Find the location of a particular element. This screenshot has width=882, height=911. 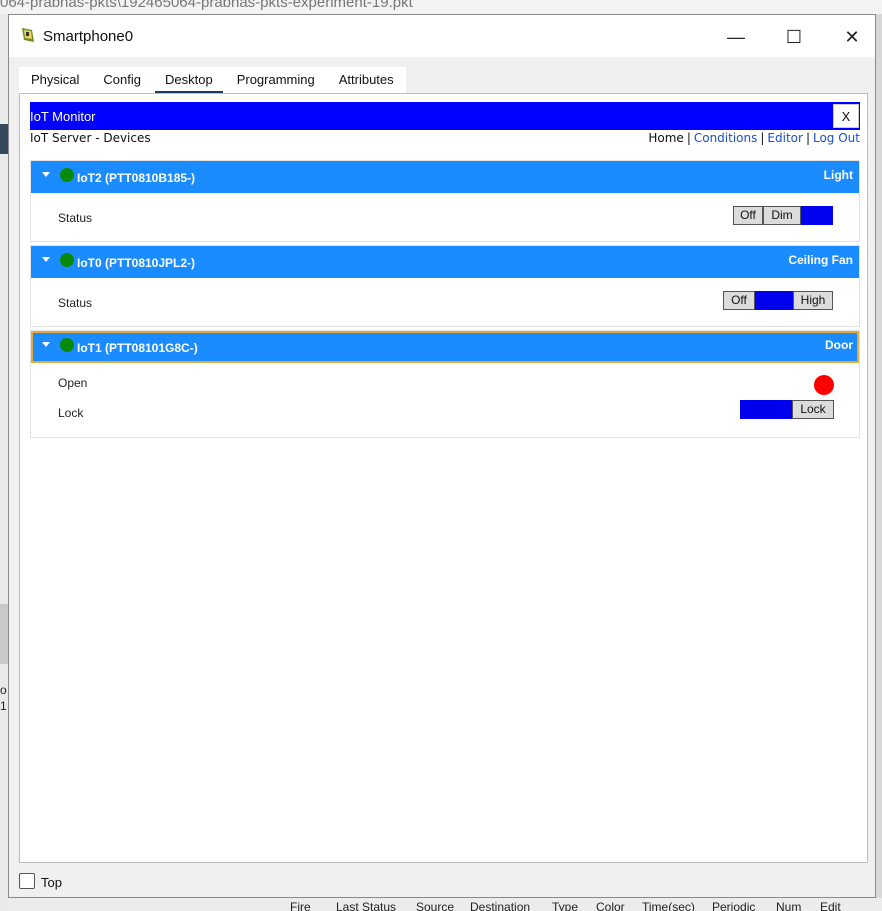

light-status-control: Off Dim is located at coordinates (783, 215).